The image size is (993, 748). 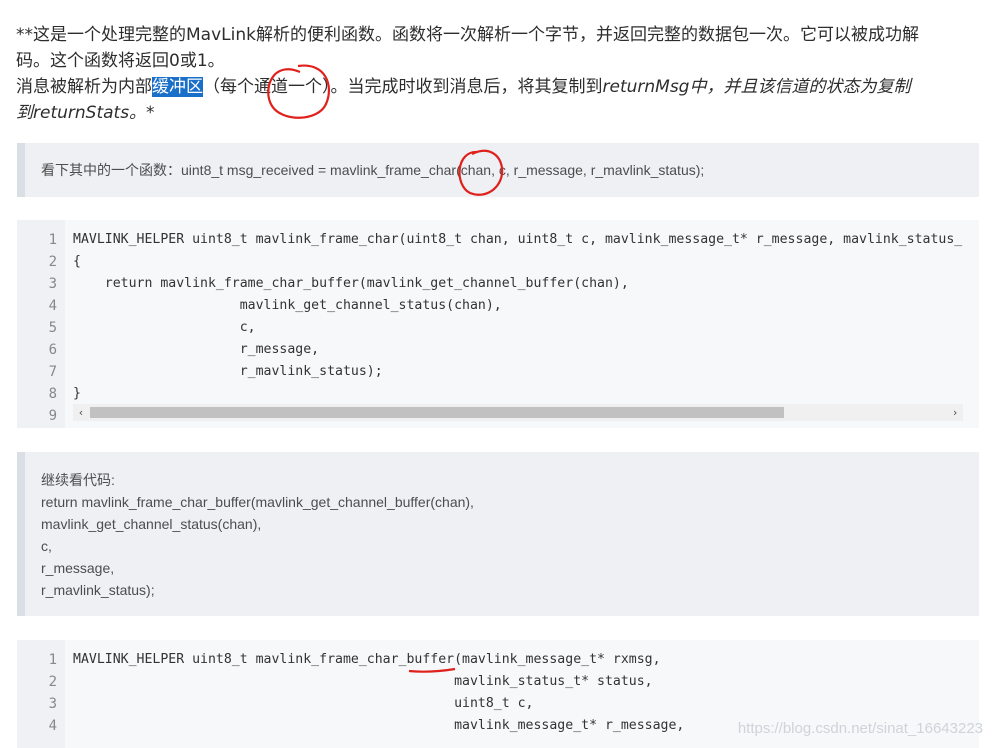 I want to click on horizontal-scrollbar: ‹ ›, so click(x=518, y=412).